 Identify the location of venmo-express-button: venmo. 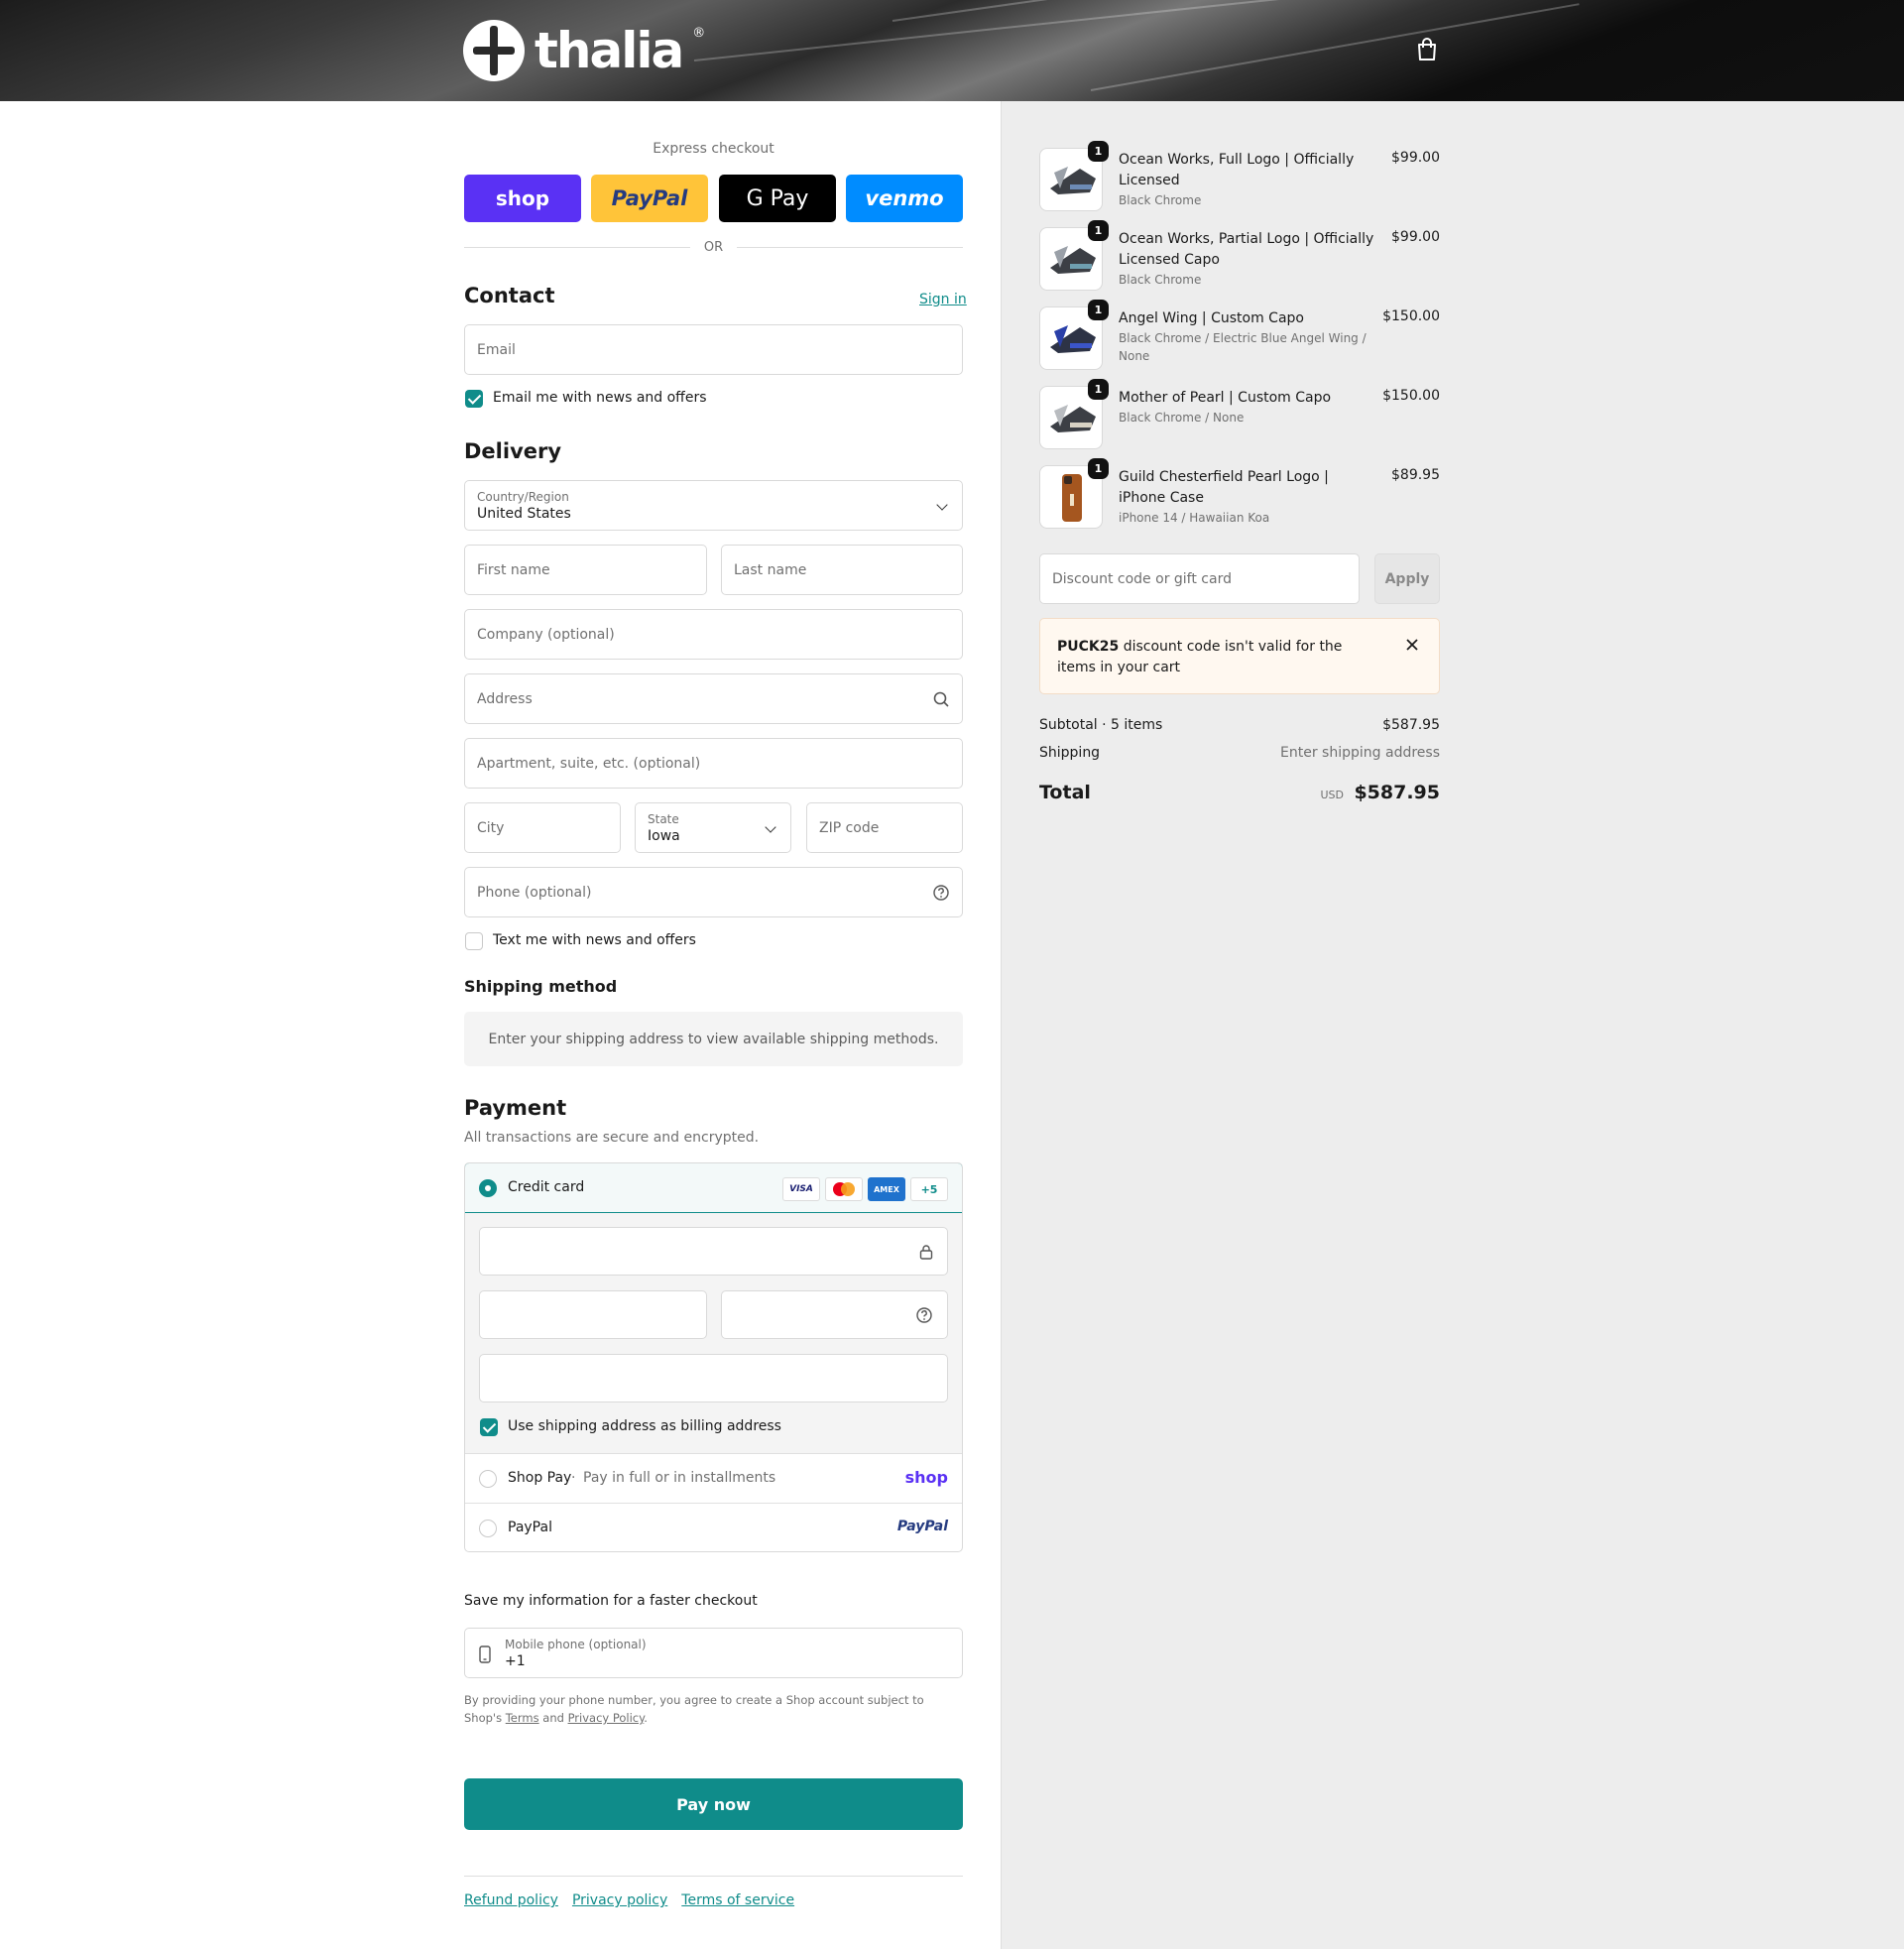
(904, 199).